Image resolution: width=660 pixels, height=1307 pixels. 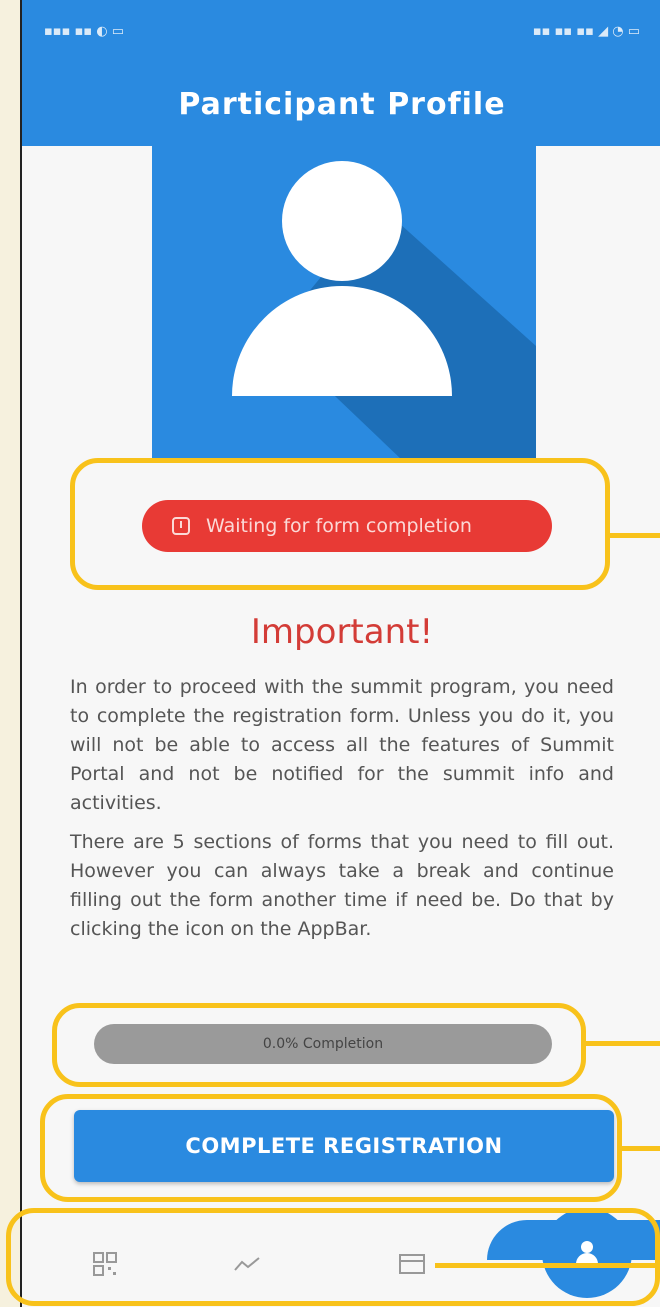 I want to click on status-bar: ▪▪▪ ▪▪ ◐ ▭ ▪▪ ▪▪ ▪▪ ◢ ◔ ▭, so click(x=341, y=31).